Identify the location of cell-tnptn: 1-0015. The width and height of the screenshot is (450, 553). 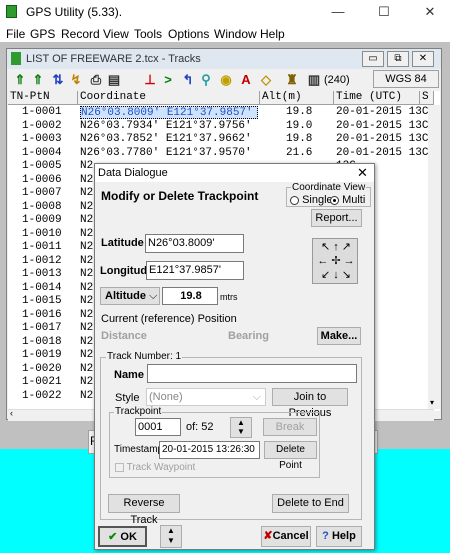
(50, 301).